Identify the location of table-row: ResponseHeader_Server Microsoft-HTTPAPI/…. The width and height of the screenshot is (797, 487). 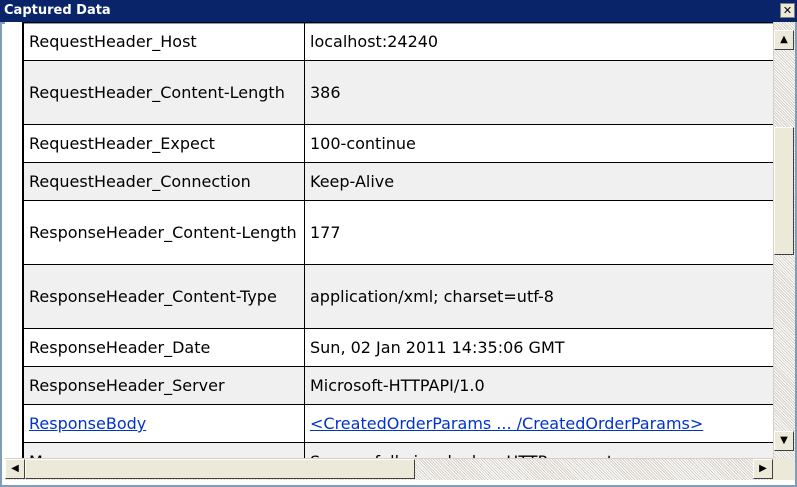
(398, 385).